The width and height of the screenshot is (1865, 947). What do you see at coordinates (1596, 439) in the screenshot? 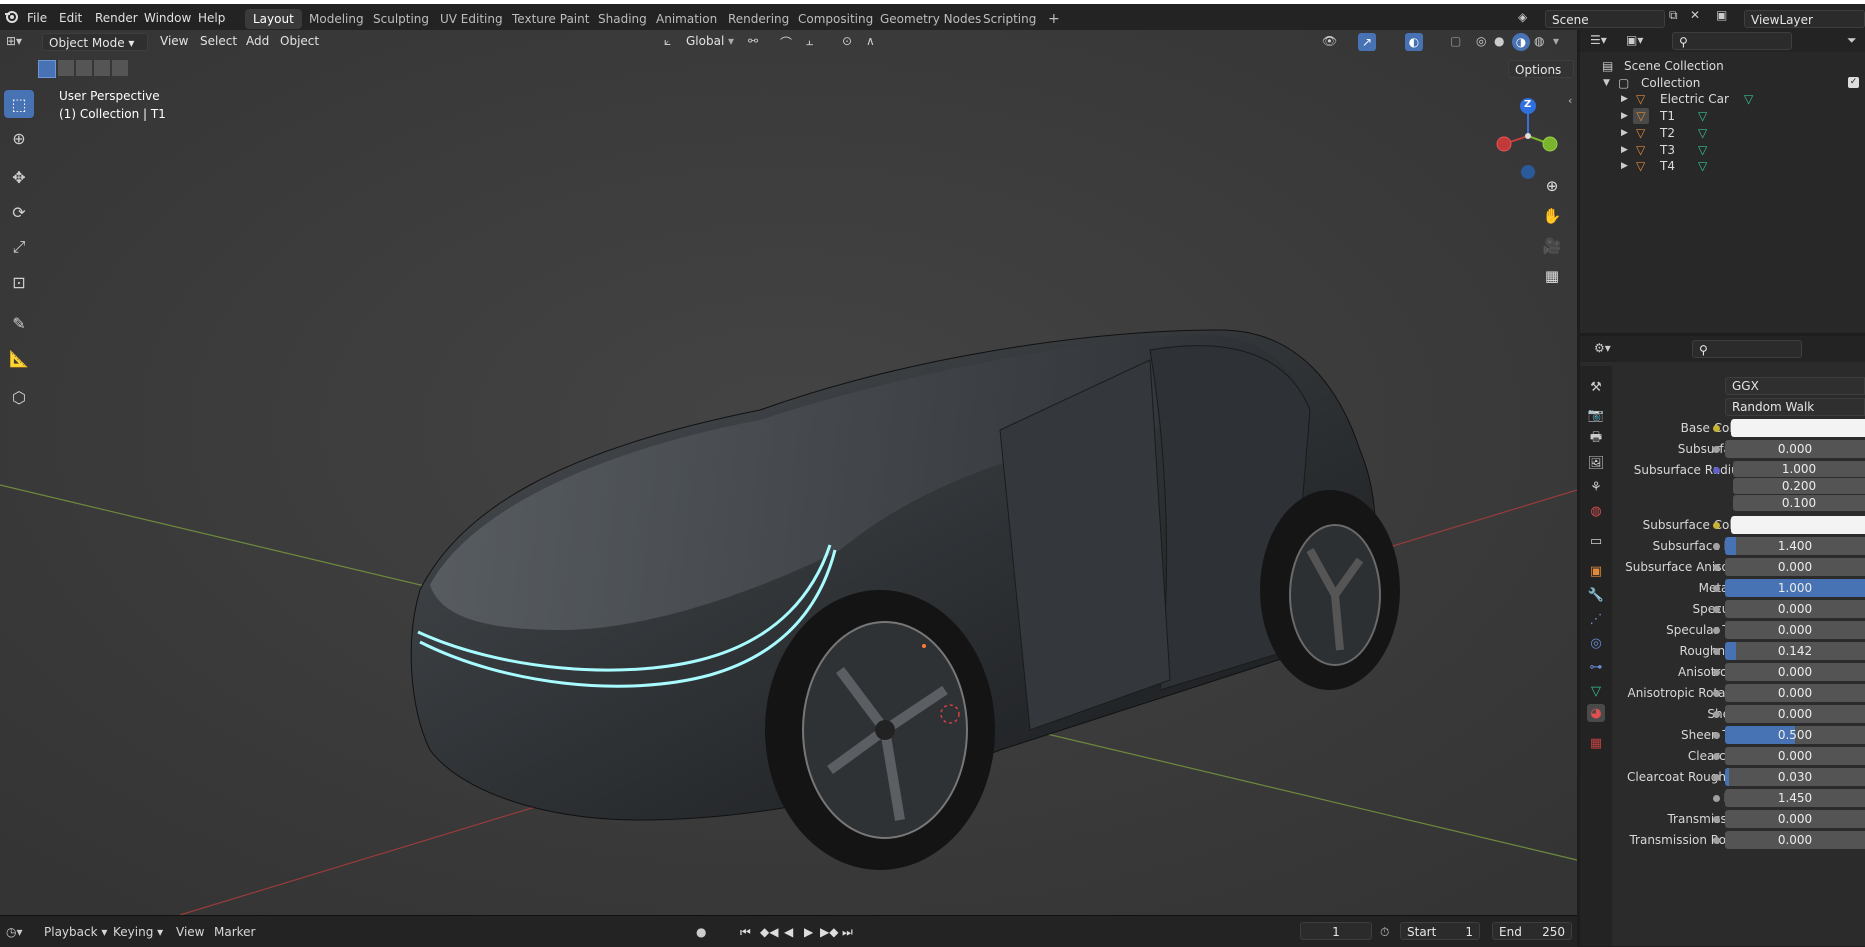
I see `output-tab-icon: 🖶` at bounding box center [1596, 439].